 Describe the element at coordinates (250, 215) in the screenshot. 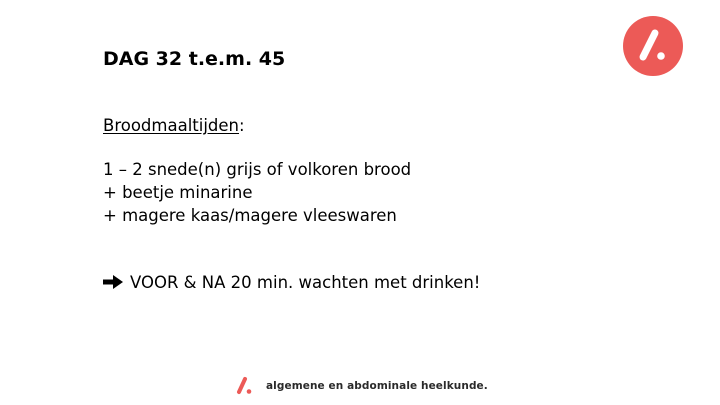

I see `meal-line: + magere kaas/magere vleeswaren` at that location.